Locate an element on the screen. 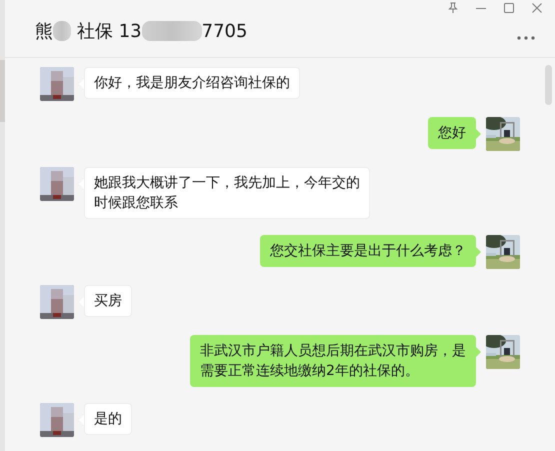  window-title: 熊 is located at coordinates (44, 31).